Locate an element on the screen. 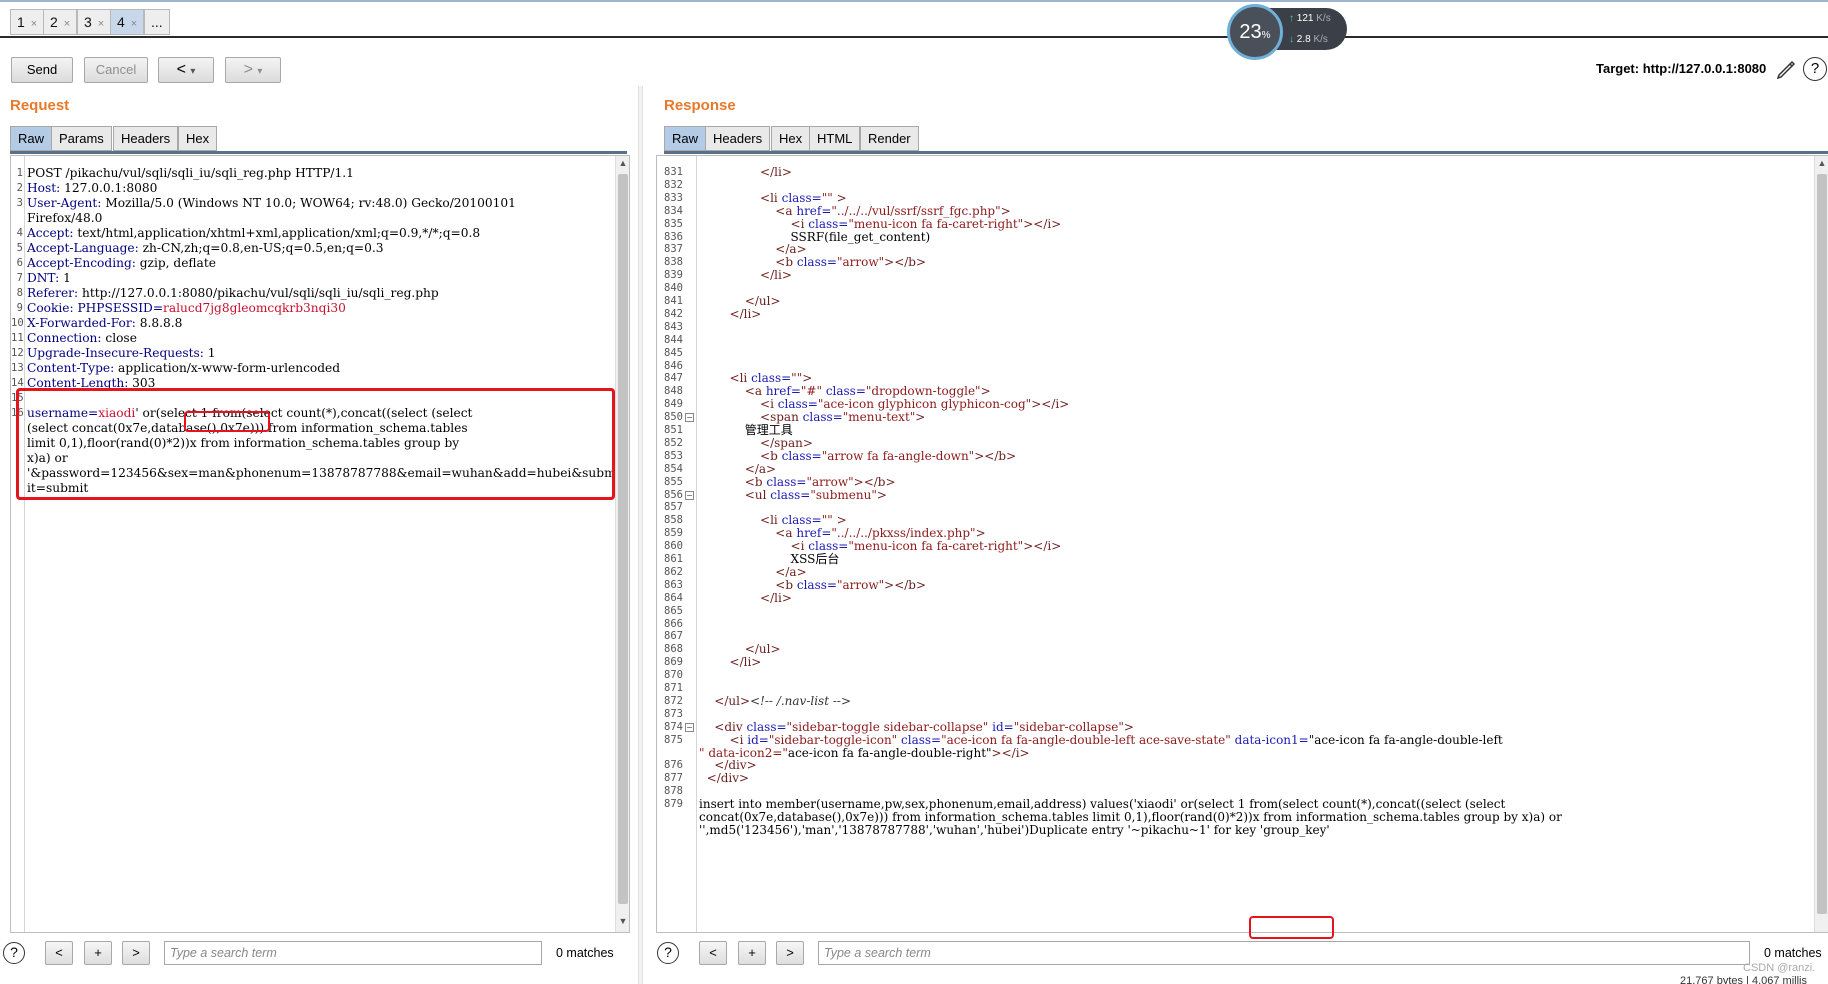  database-function-highlight is located at coordinates (227, 421).